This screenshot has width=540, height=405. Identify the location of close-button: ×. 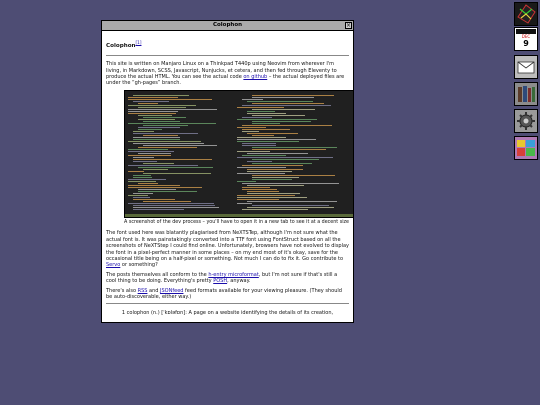
(348, 25).